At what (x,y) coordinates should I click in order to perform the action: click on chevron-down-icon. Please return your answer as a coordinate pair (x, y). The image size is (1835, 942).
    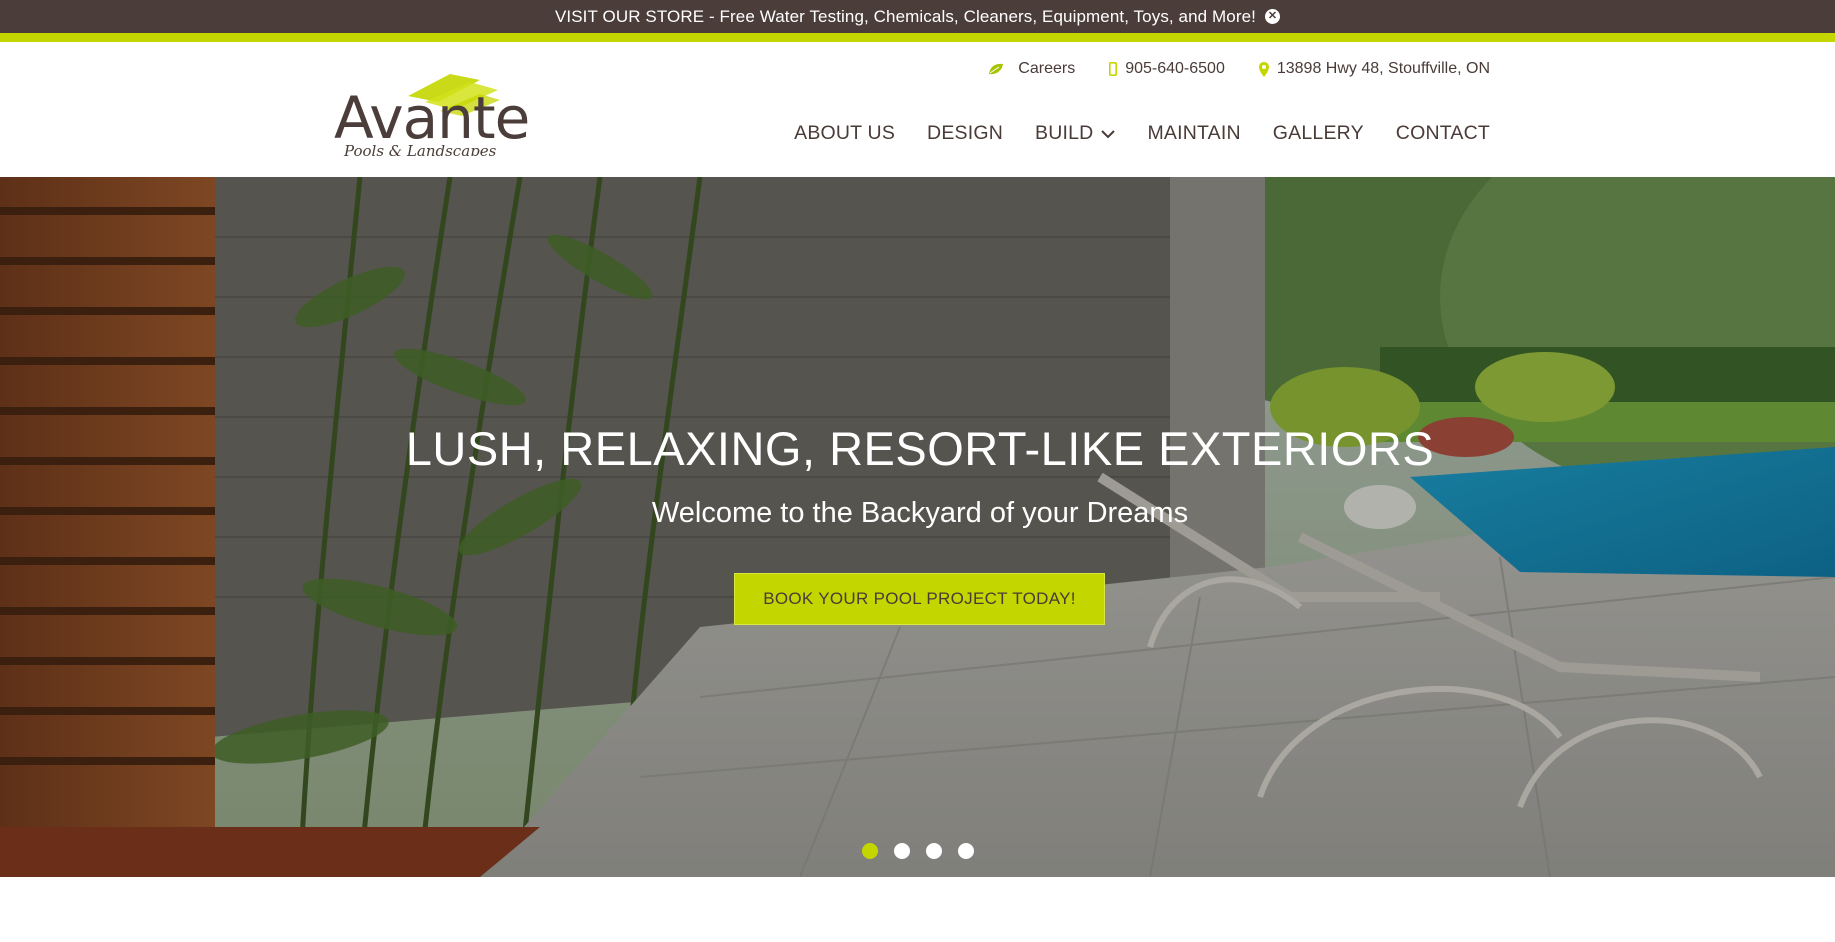
    Looking at the image, I should click on (1108, 133).